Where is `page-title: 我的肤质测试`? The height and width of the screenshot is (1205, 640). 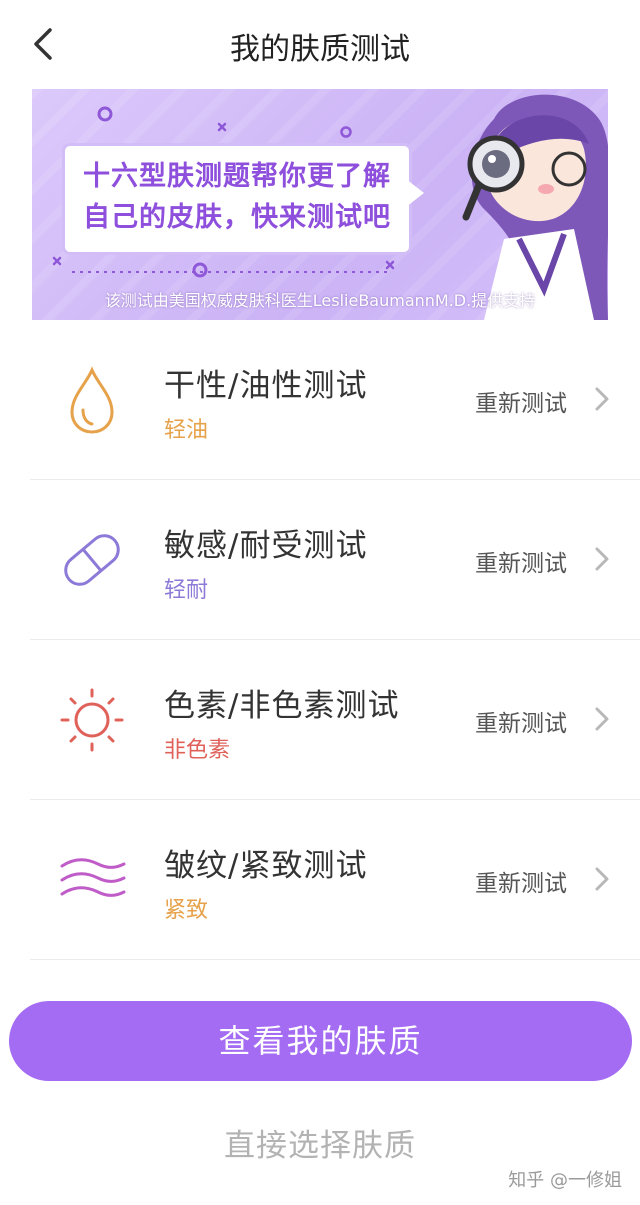 page-title: 我的肤质测试 is located at coordinates (320, 49).